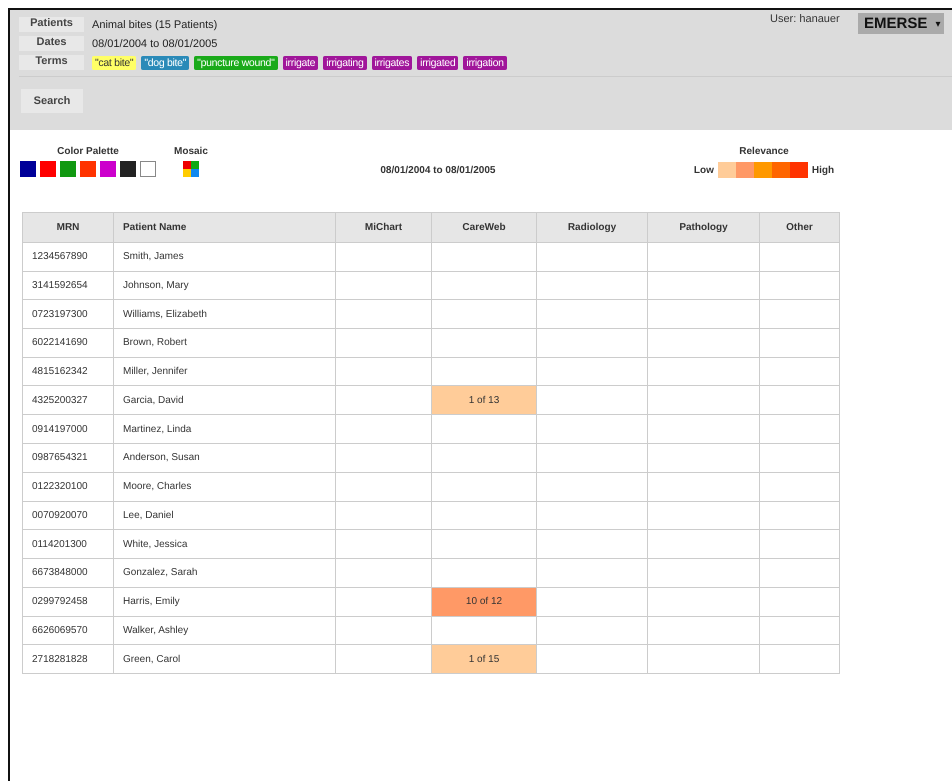 This screenshot has width=952, height=783. Describe the element at coordinates (68, 343) in the screenshot. I see `mrn-cell: 6022141690` at that location.